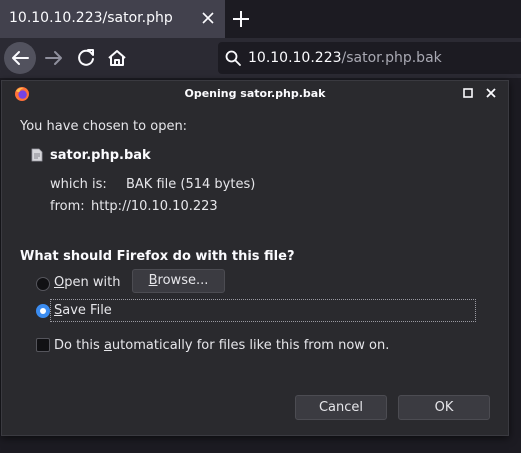 This screenshot has width=521, height=453. Describe the element at coordinates (233, 58) in the screenshot. I see `search-icon` at that location.